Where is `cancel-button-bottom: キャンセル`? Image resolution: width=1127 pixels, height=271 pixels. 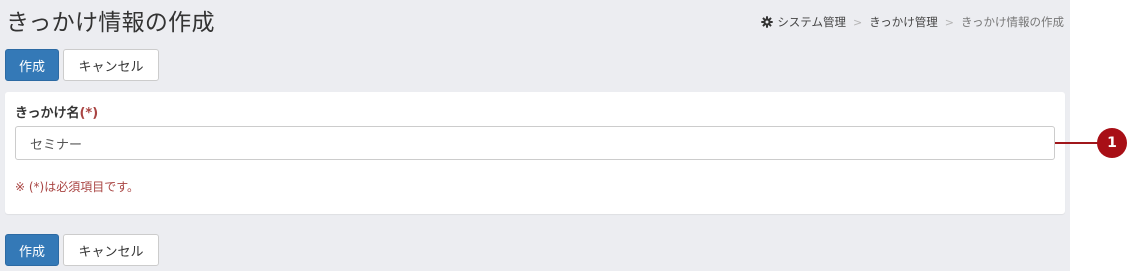 cancel-button-bottom: キャンセル is located at coordinates (111, 250).